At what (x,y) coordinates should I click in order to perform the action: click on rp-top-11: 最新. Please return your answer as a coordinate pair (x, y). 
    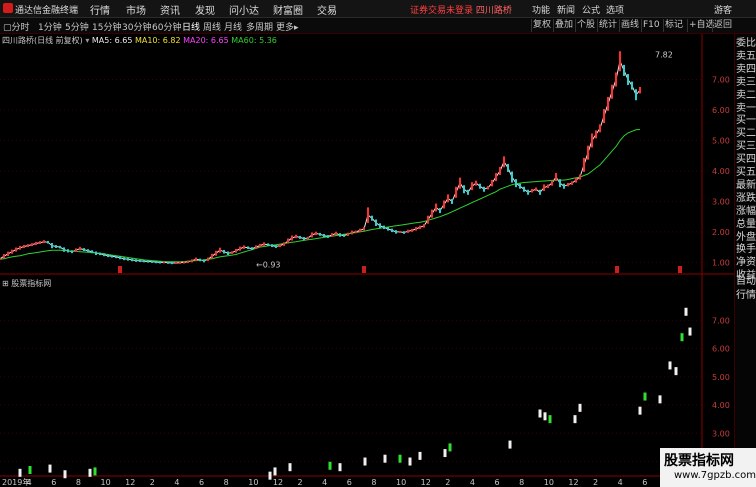
    Looking at the image, I should click on (746, 185).